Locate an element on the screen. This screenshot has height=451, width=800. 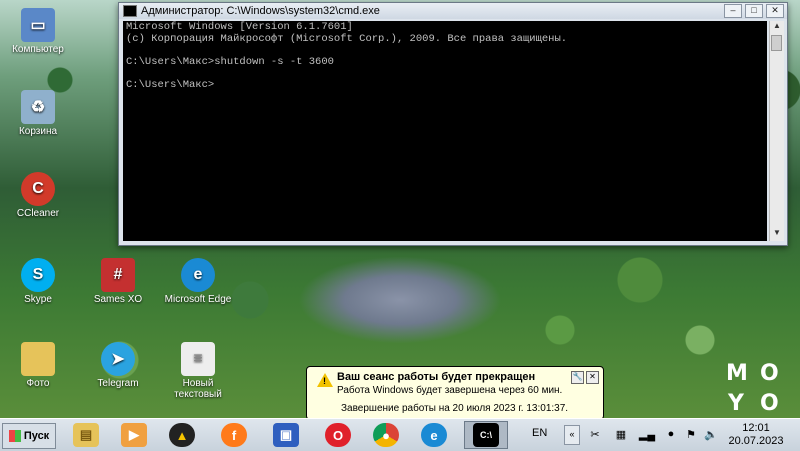
action-center-icon: ⚑ is located at coordinates (691, 434).